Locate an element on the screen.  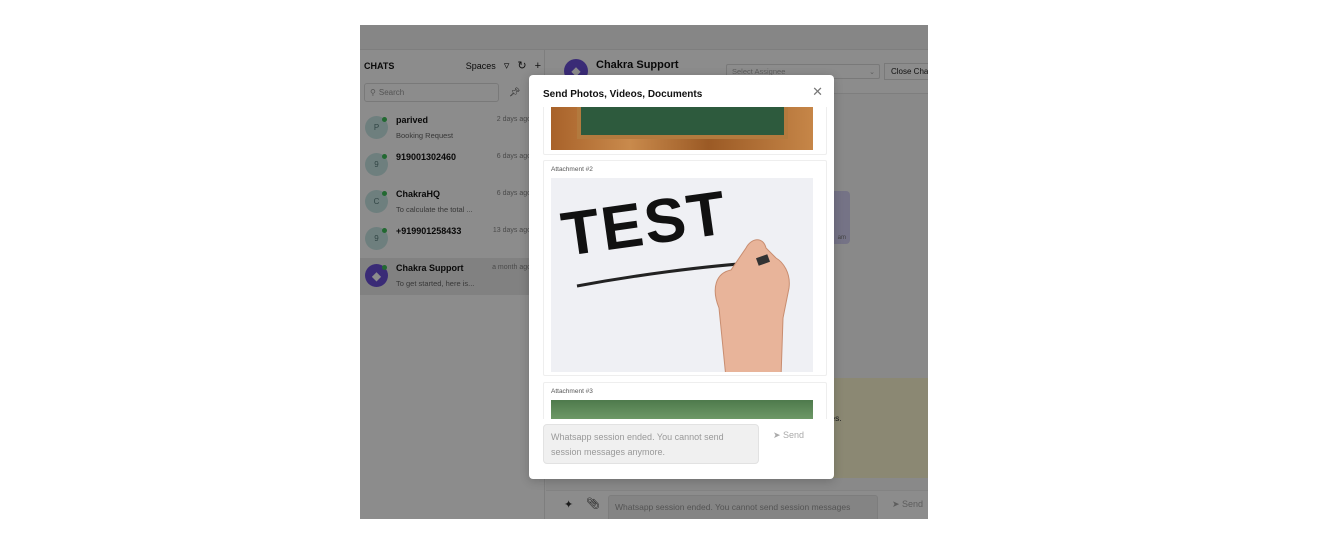
attachments-list: Attachment #2 TEST Attachment #3 is located at coordinates (685, 263).